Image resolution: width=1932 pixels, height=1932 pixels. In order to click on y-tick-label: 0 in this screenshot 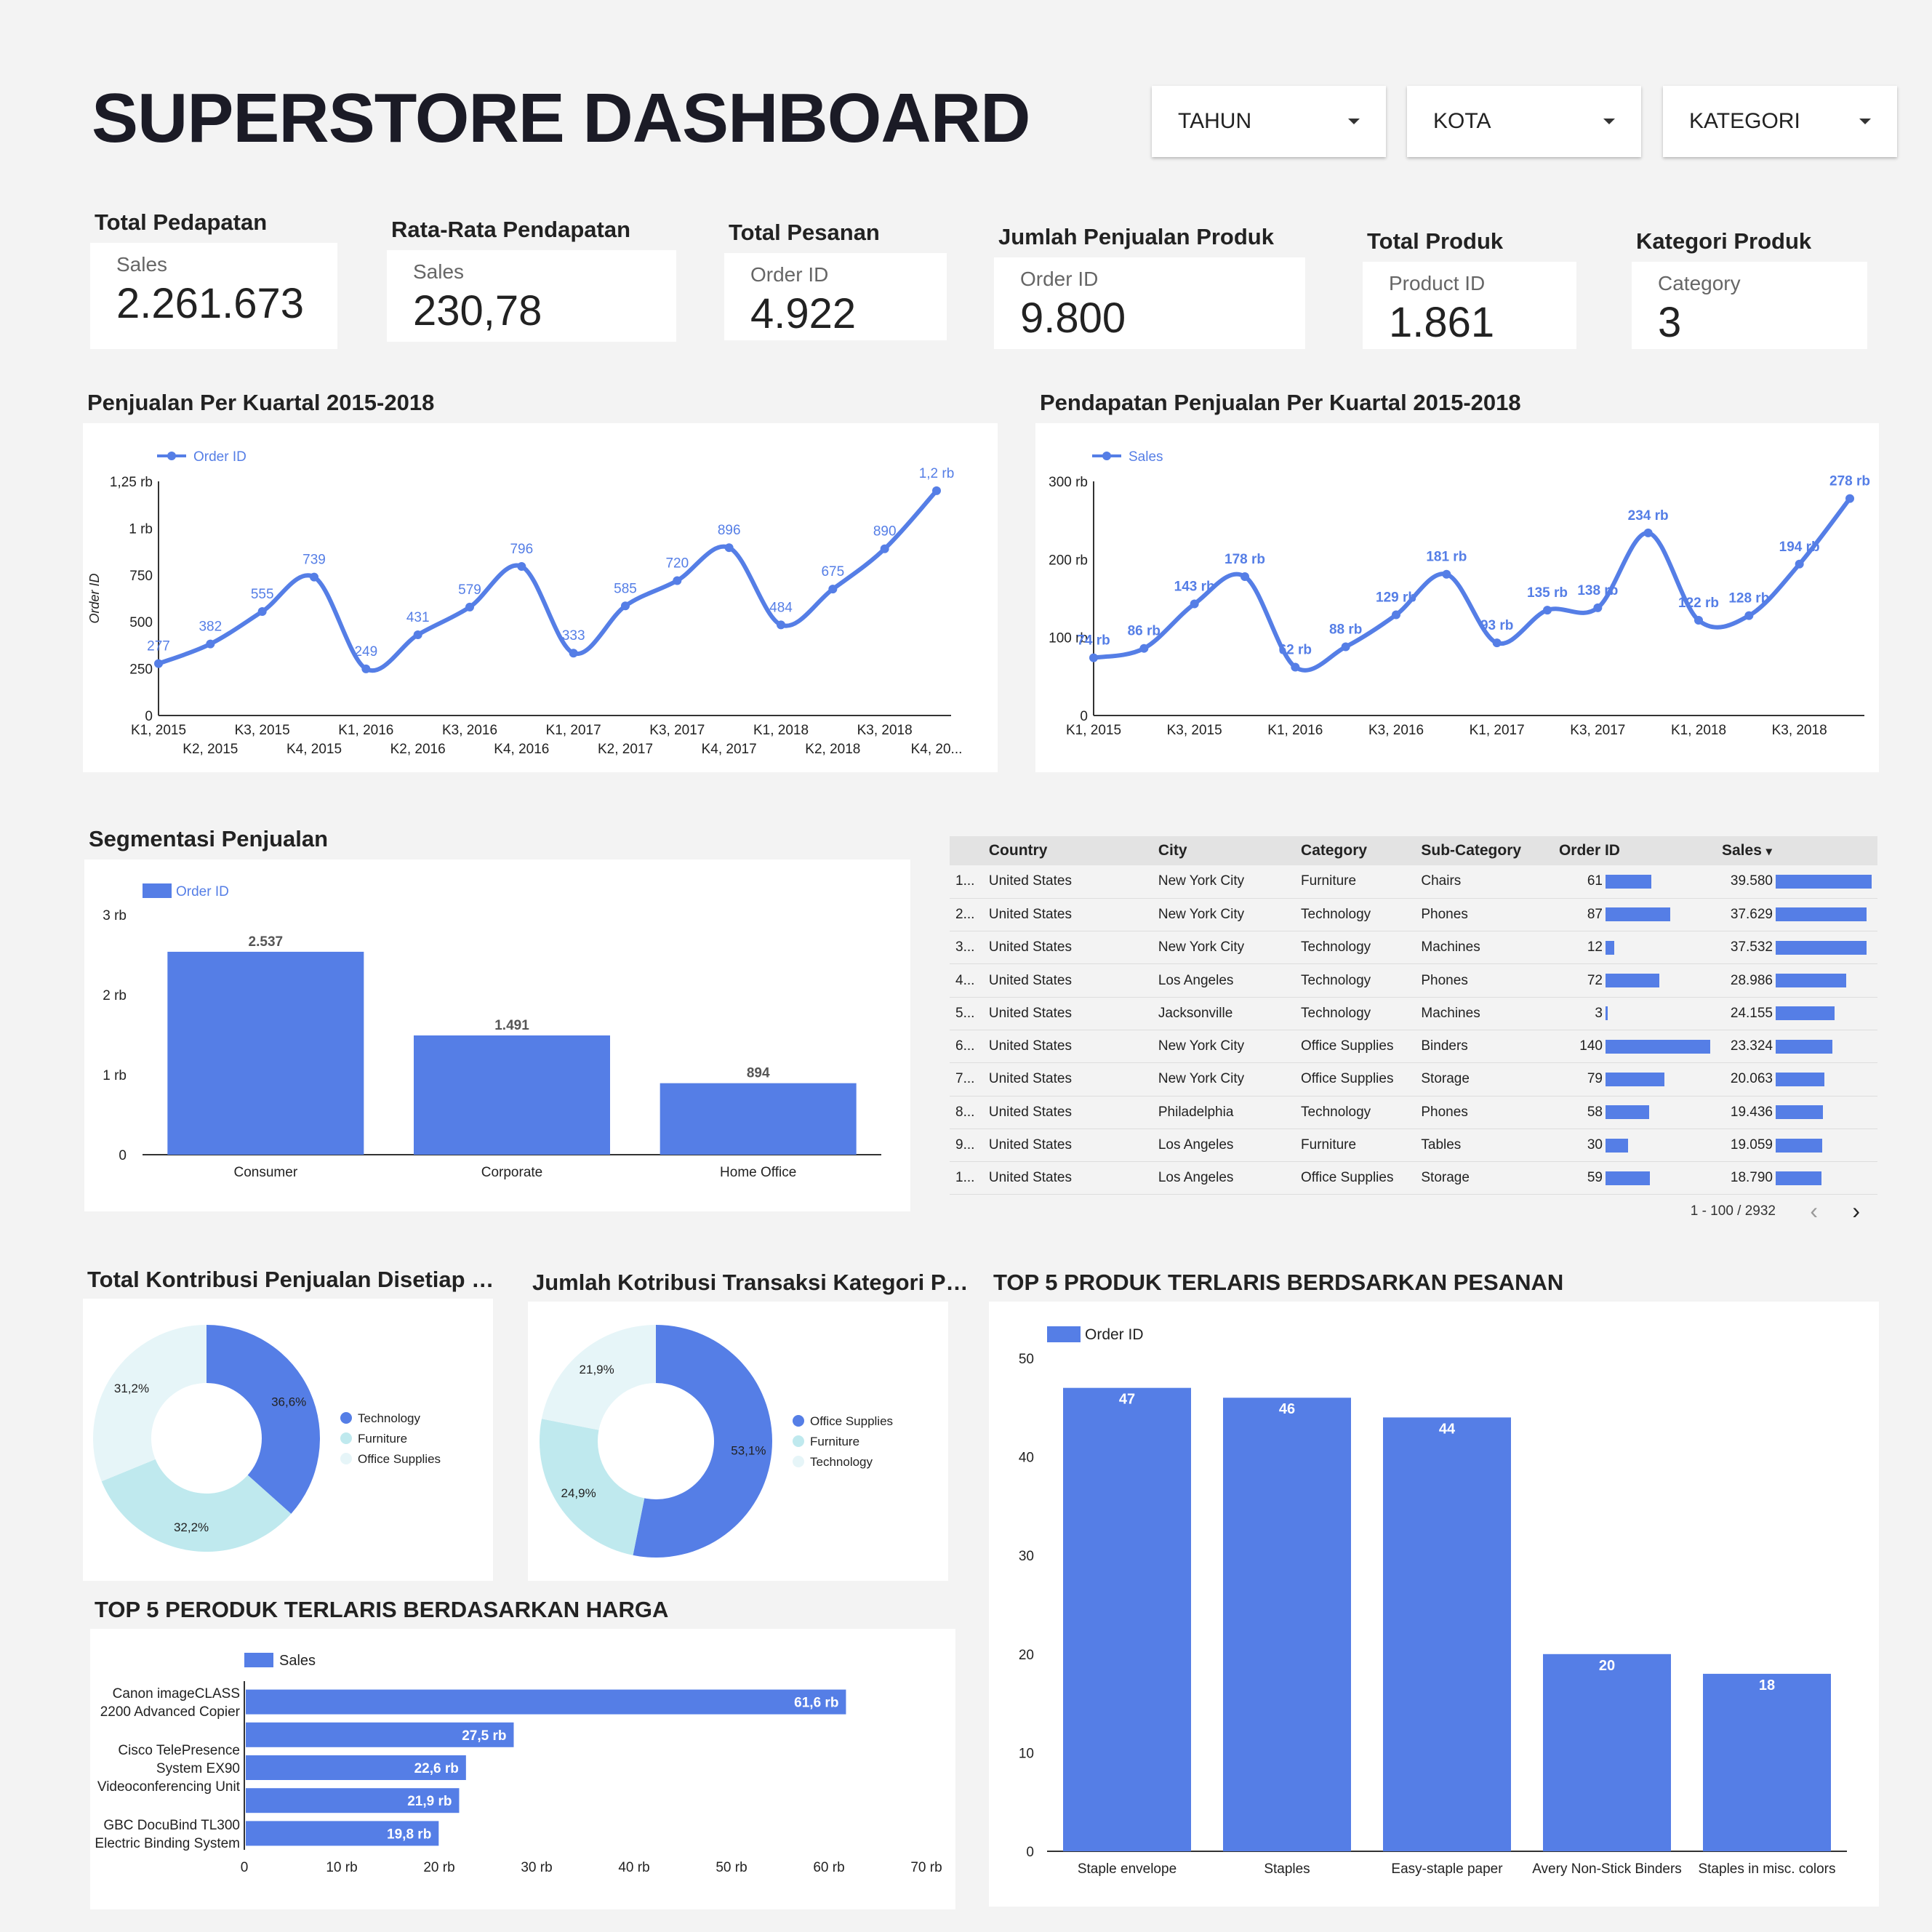, I will do `click(123, 1155)`.